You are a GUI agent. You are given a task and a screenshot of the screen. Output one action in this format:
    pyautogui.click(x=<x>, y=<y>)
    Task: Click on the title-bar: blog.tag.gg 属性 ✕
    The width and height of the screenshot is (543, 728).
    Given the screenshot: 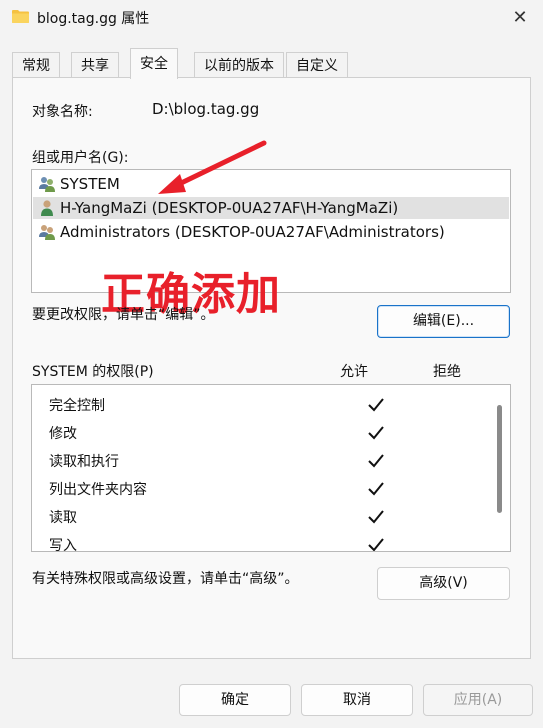 What is the action you would take?
    pyautogui.click(x=271, y=19)
    